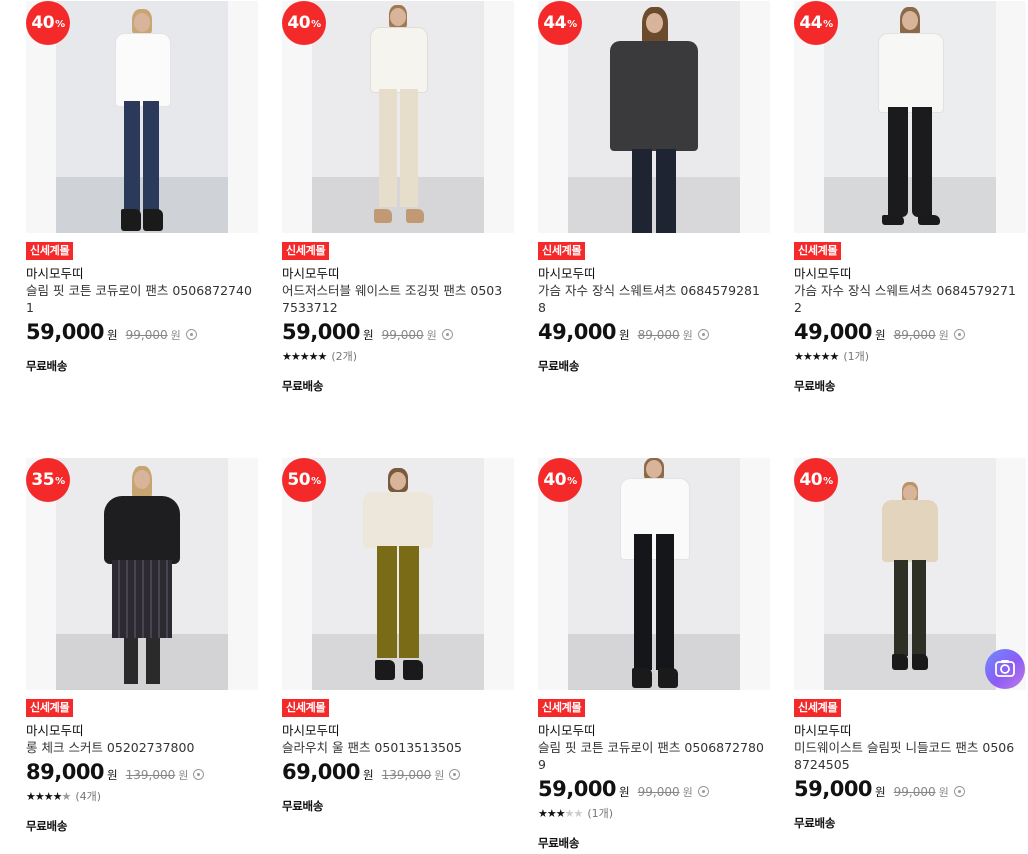 This screenshot has height=854, width=1028. What do you see at coordinates (395, 747) in the screenshot?
I see `product-name: 슬라우치 울 팬츠 05013513505` at bounding box center [395, 747].